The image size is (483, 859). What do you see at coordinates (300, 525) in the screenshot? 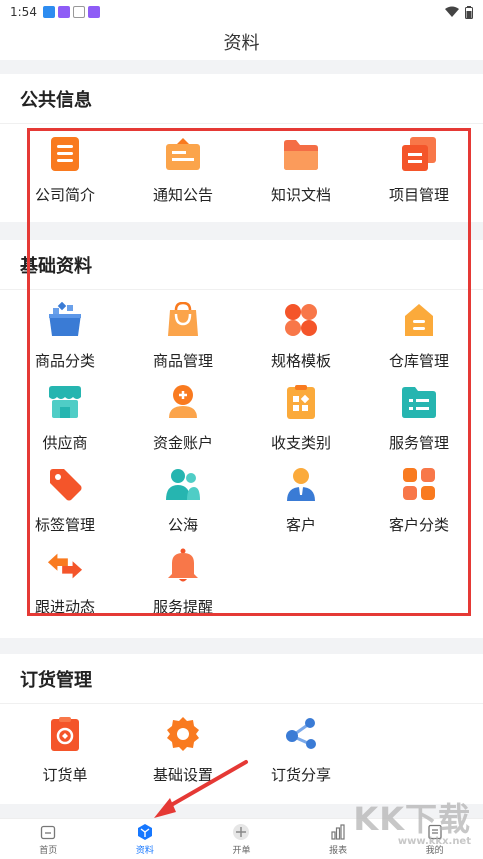
I see `grid-item-label: 客户` at bounding box center [300, 525].